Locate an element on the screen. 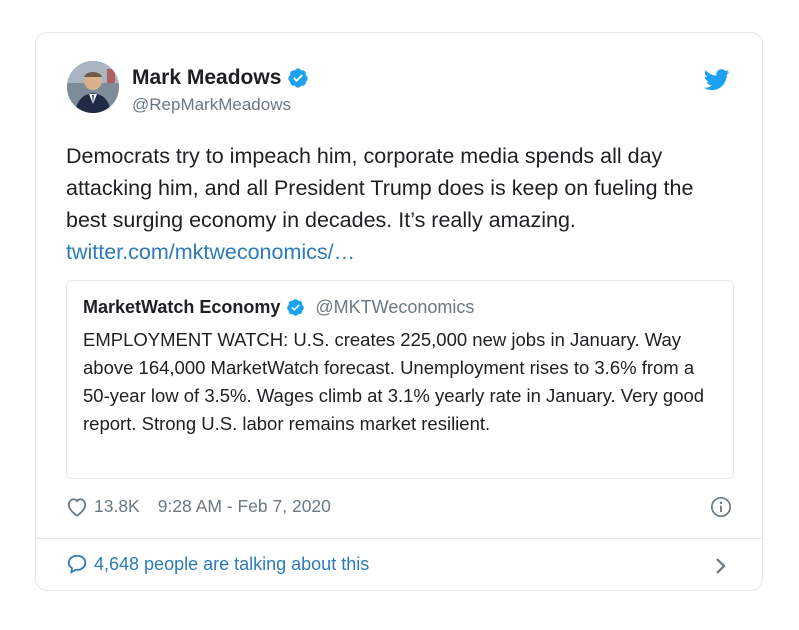  divider is located at coordinates (399, 538).